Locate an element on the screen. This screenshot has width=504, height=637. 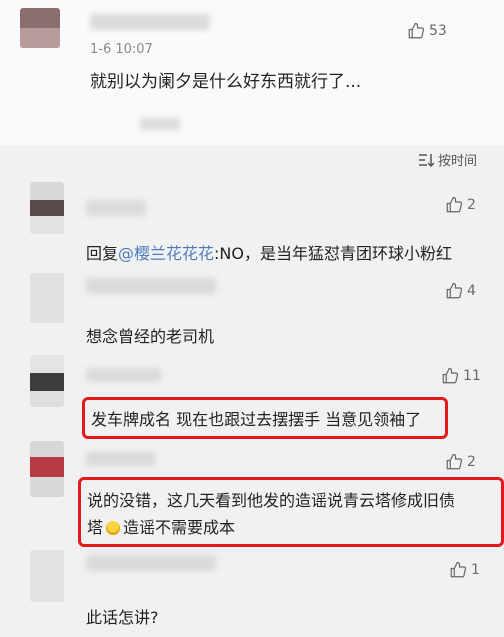
reply-text: 想念曾经的老司机 is located at coordinates (150, 336).